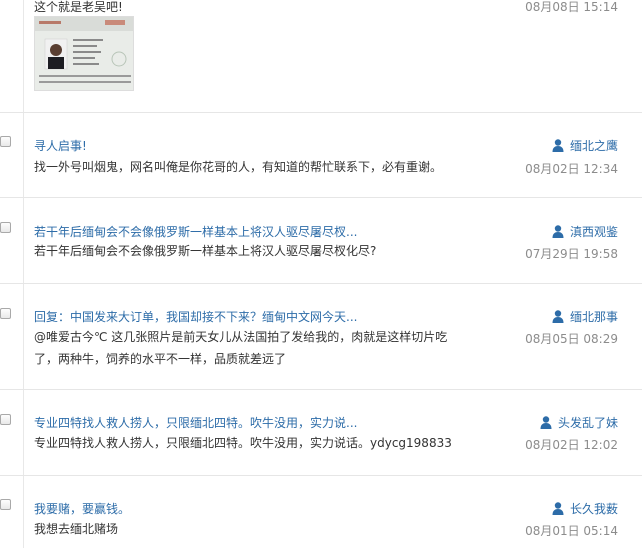 The image size is (642, 556). I want to click on message-text: 若干年后缅甸会不会像俄罗斯一样基本上将汉人驱尽屠尽杈化尽?, so click(205, 251).